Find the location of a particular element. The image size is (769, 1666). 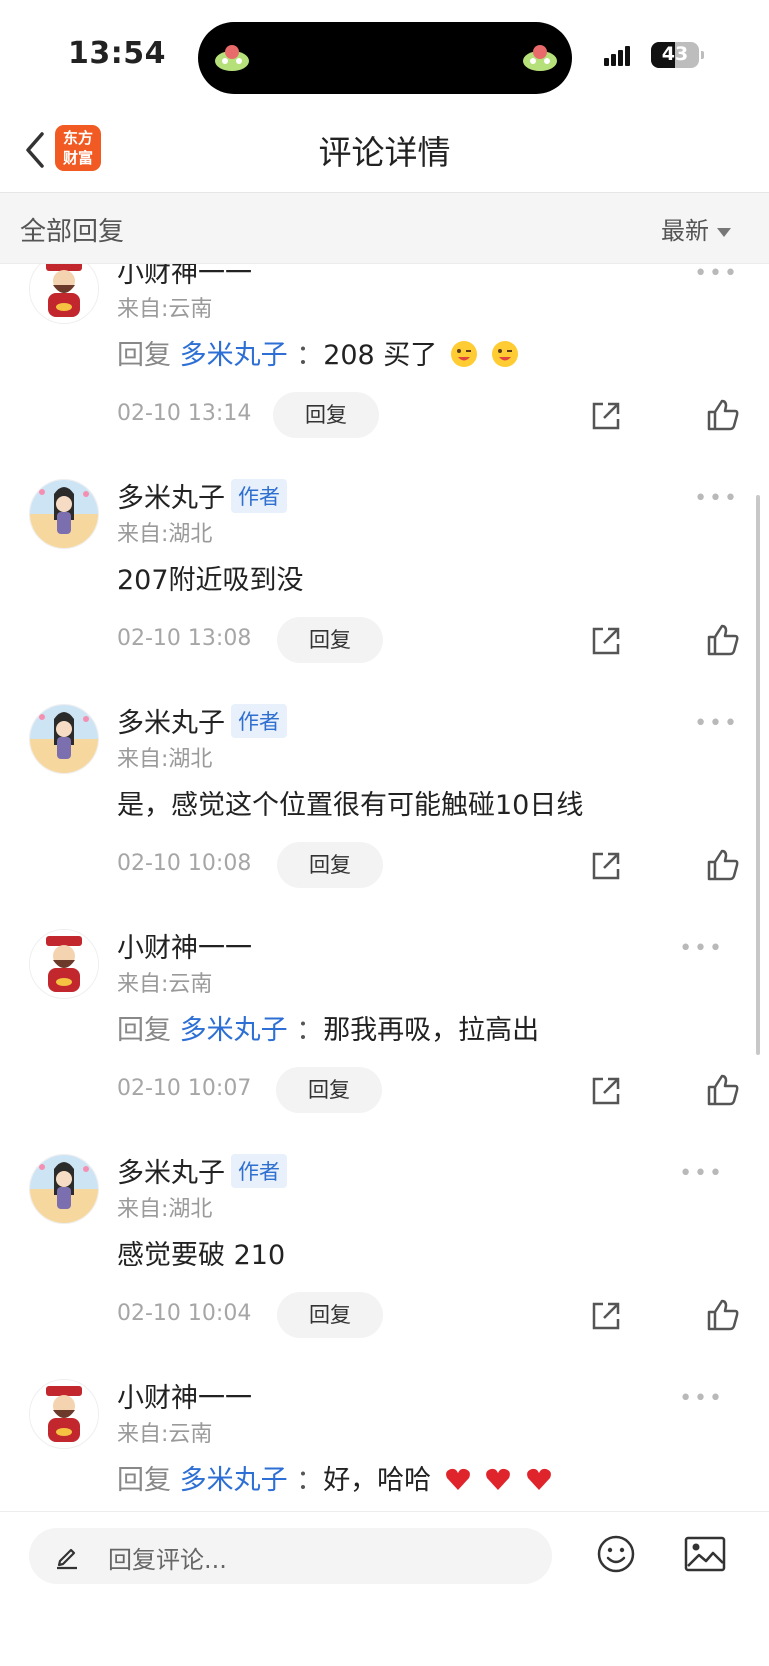

comment-body: 那我再吸，拉高出 is located at coordinates (431, 1030).